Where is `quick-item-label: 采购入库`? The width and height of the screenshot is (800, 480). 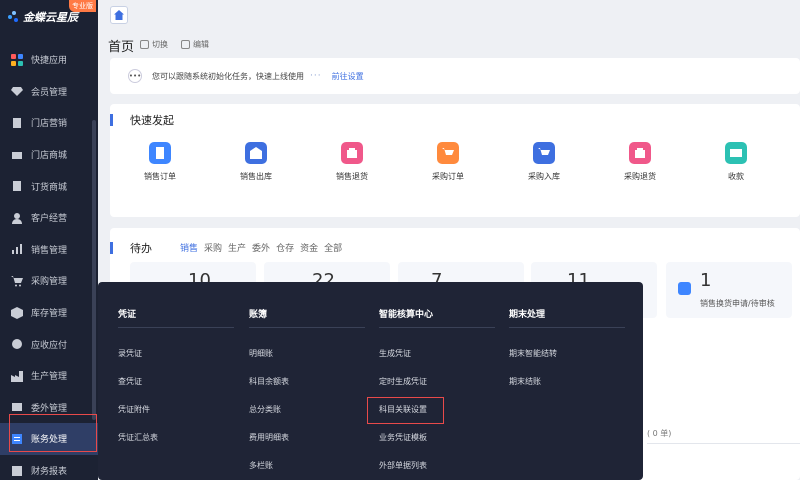 quick-item-label: 采购入库 is located at coordinates (544, 176).